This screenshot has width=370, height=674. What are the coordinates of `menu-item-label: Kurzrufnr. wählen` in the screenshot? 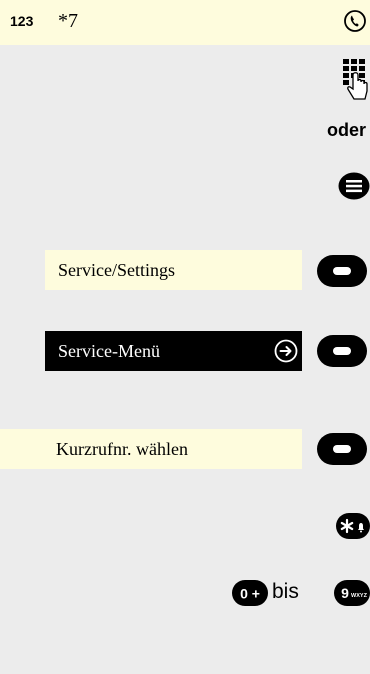 It's located at (122, 448).